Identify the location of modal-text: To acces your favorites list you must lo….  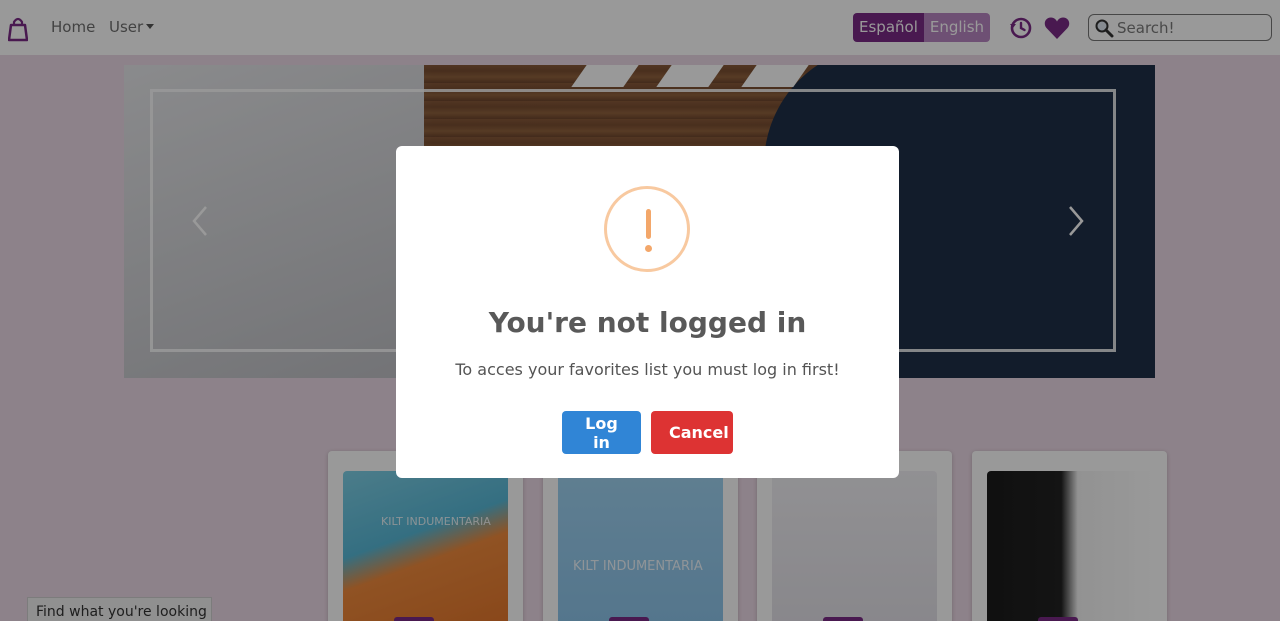
(647, 369).